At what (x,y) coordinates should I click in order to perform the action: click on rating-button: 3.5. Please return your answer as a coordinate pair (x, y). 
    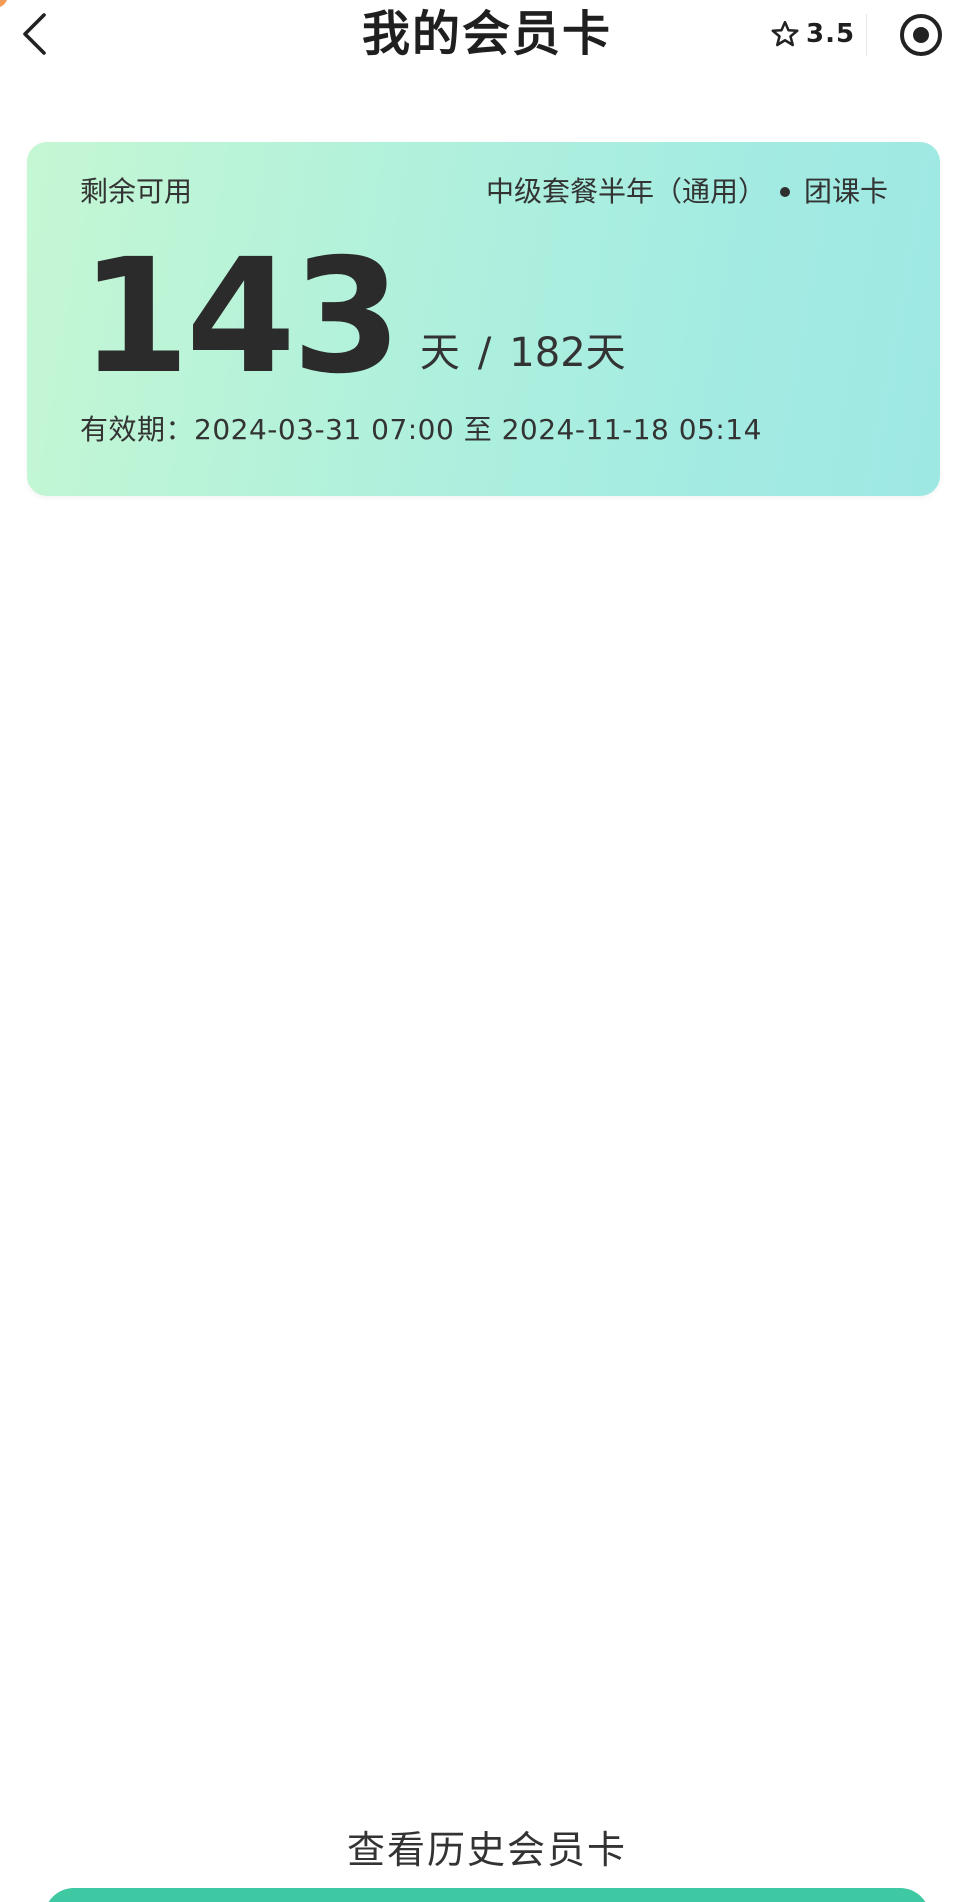
    Looking at the image, I should click on (812, 34).